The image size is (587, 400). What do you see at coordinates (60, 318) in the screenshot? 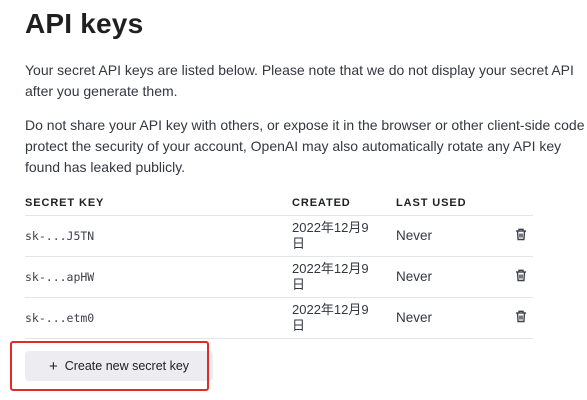
I see `secret-key-value: sk-...etm0` at bounding box center [60, 318].